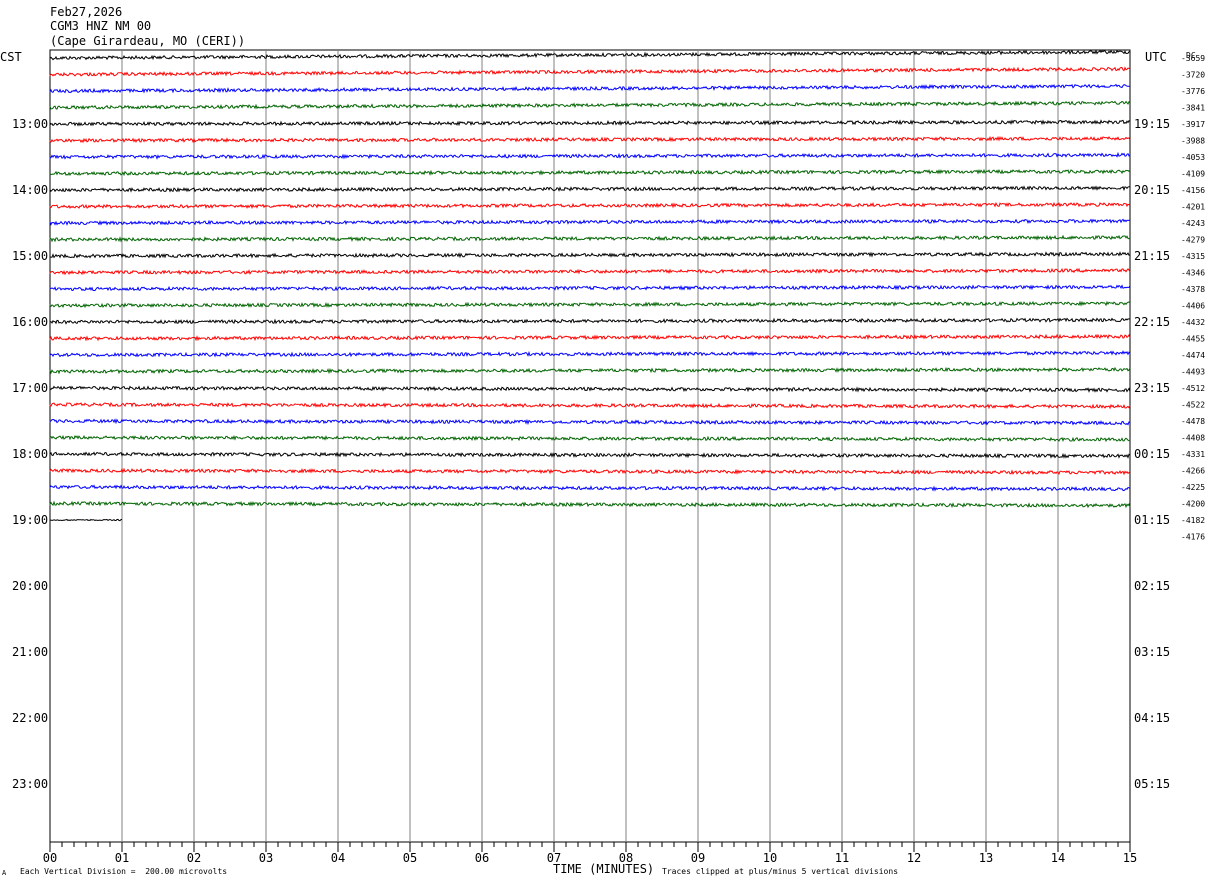  What do you see at coordinates (914, 858) in the screenshot?
I see `x-tick-label: 12` at bounding box center [914, 858].